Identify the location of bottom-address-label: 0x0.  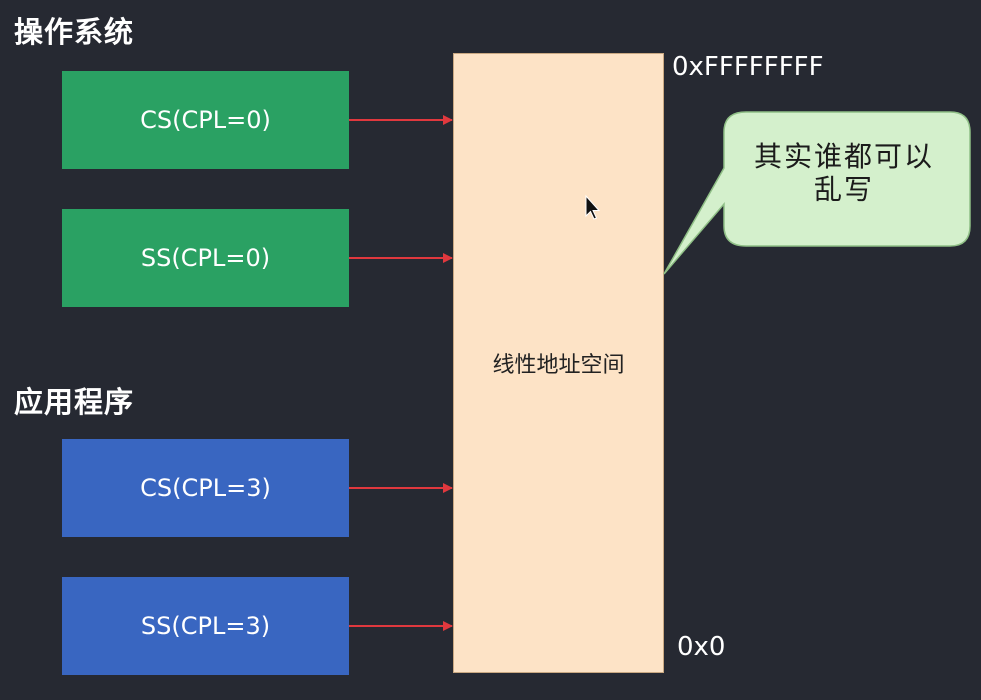
(701, 647).